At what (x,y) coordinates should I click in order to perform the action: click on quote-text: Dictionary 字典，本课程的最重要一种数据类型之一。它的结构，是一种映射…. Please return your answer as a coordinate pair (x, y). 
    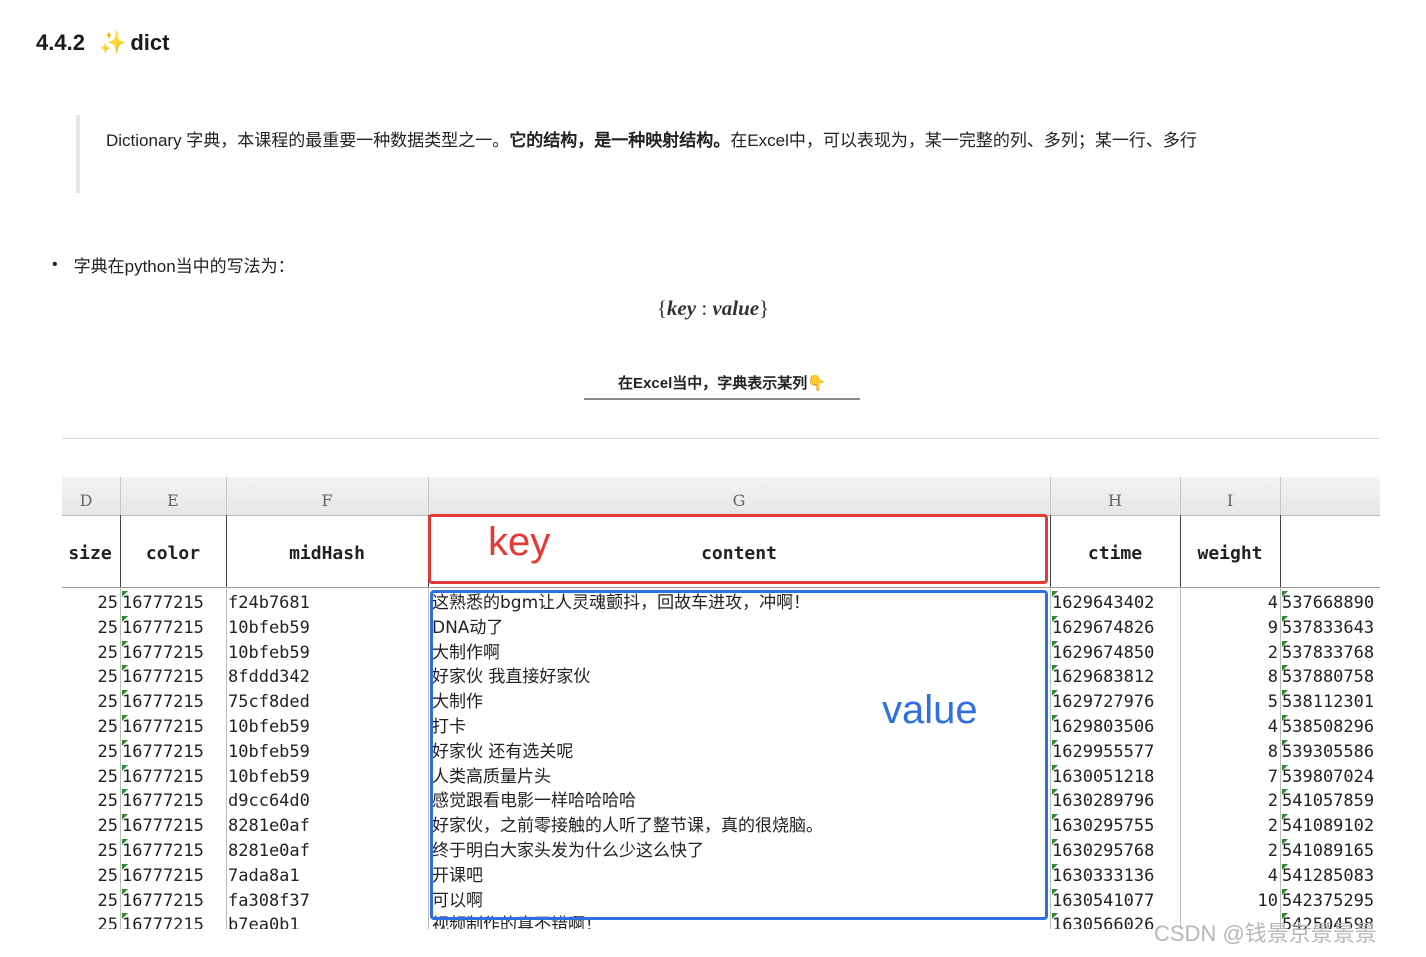
    Looking at the image, I should click on (726, 140).